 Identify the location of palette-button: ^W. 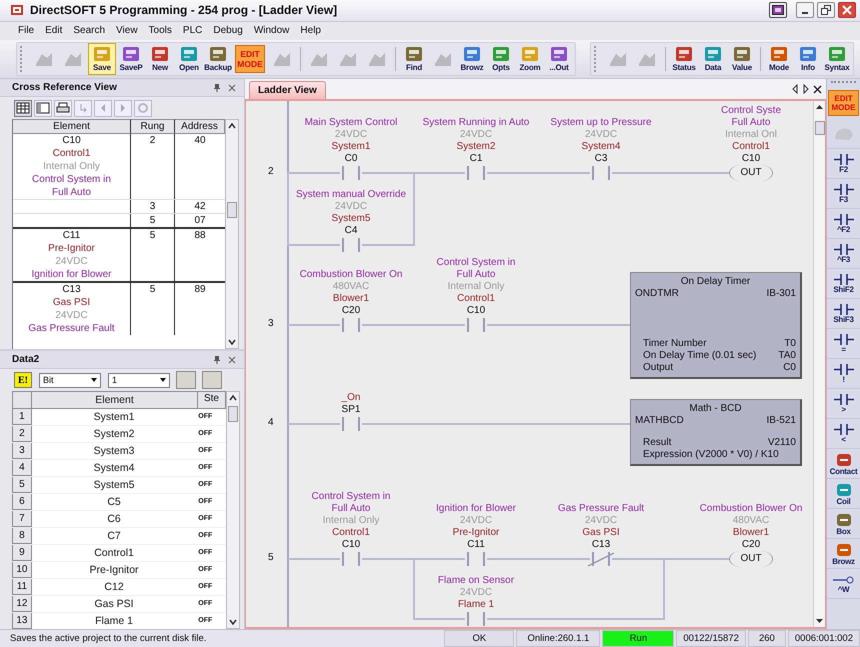
(843, 585).